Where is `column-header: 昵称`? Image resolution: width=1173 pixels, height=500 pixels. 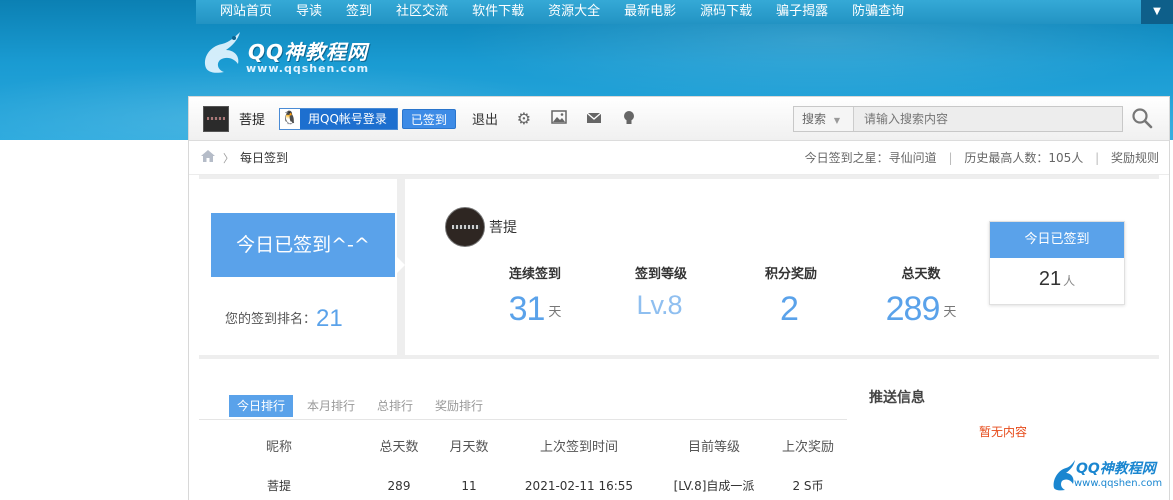
column-header: 昵称 is located at coordinates (278, 447).